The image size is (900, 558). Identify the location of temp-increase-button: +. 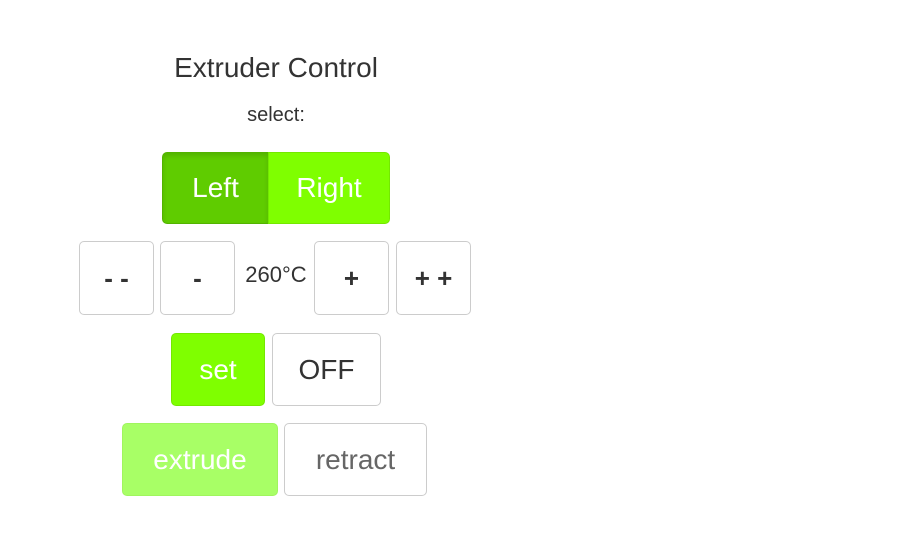
(351, 278).